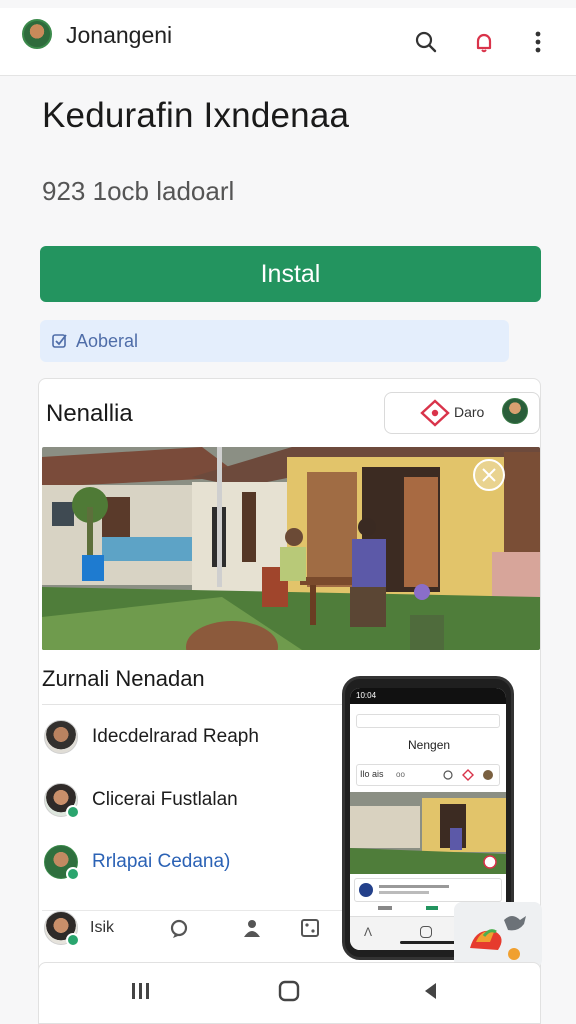  Describe the element at coordinates (372, 774) in the screenshot. I see `phone-tab-label: Ilo ais` at that location.